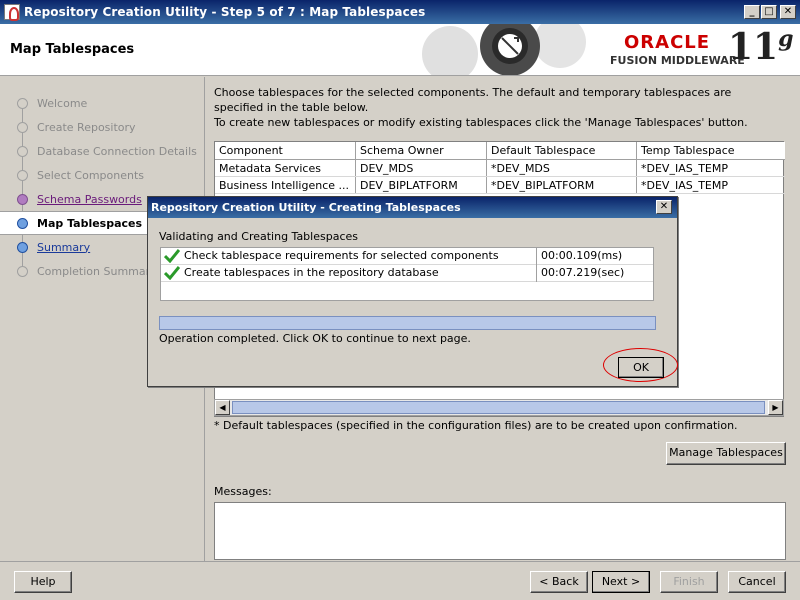 The width and height of the screenshot is (800, 600). What do you see at coordinates (285, 168) in the screenshot?
I see `table-cell: Metadata Services` at bounding box center [285, 168].